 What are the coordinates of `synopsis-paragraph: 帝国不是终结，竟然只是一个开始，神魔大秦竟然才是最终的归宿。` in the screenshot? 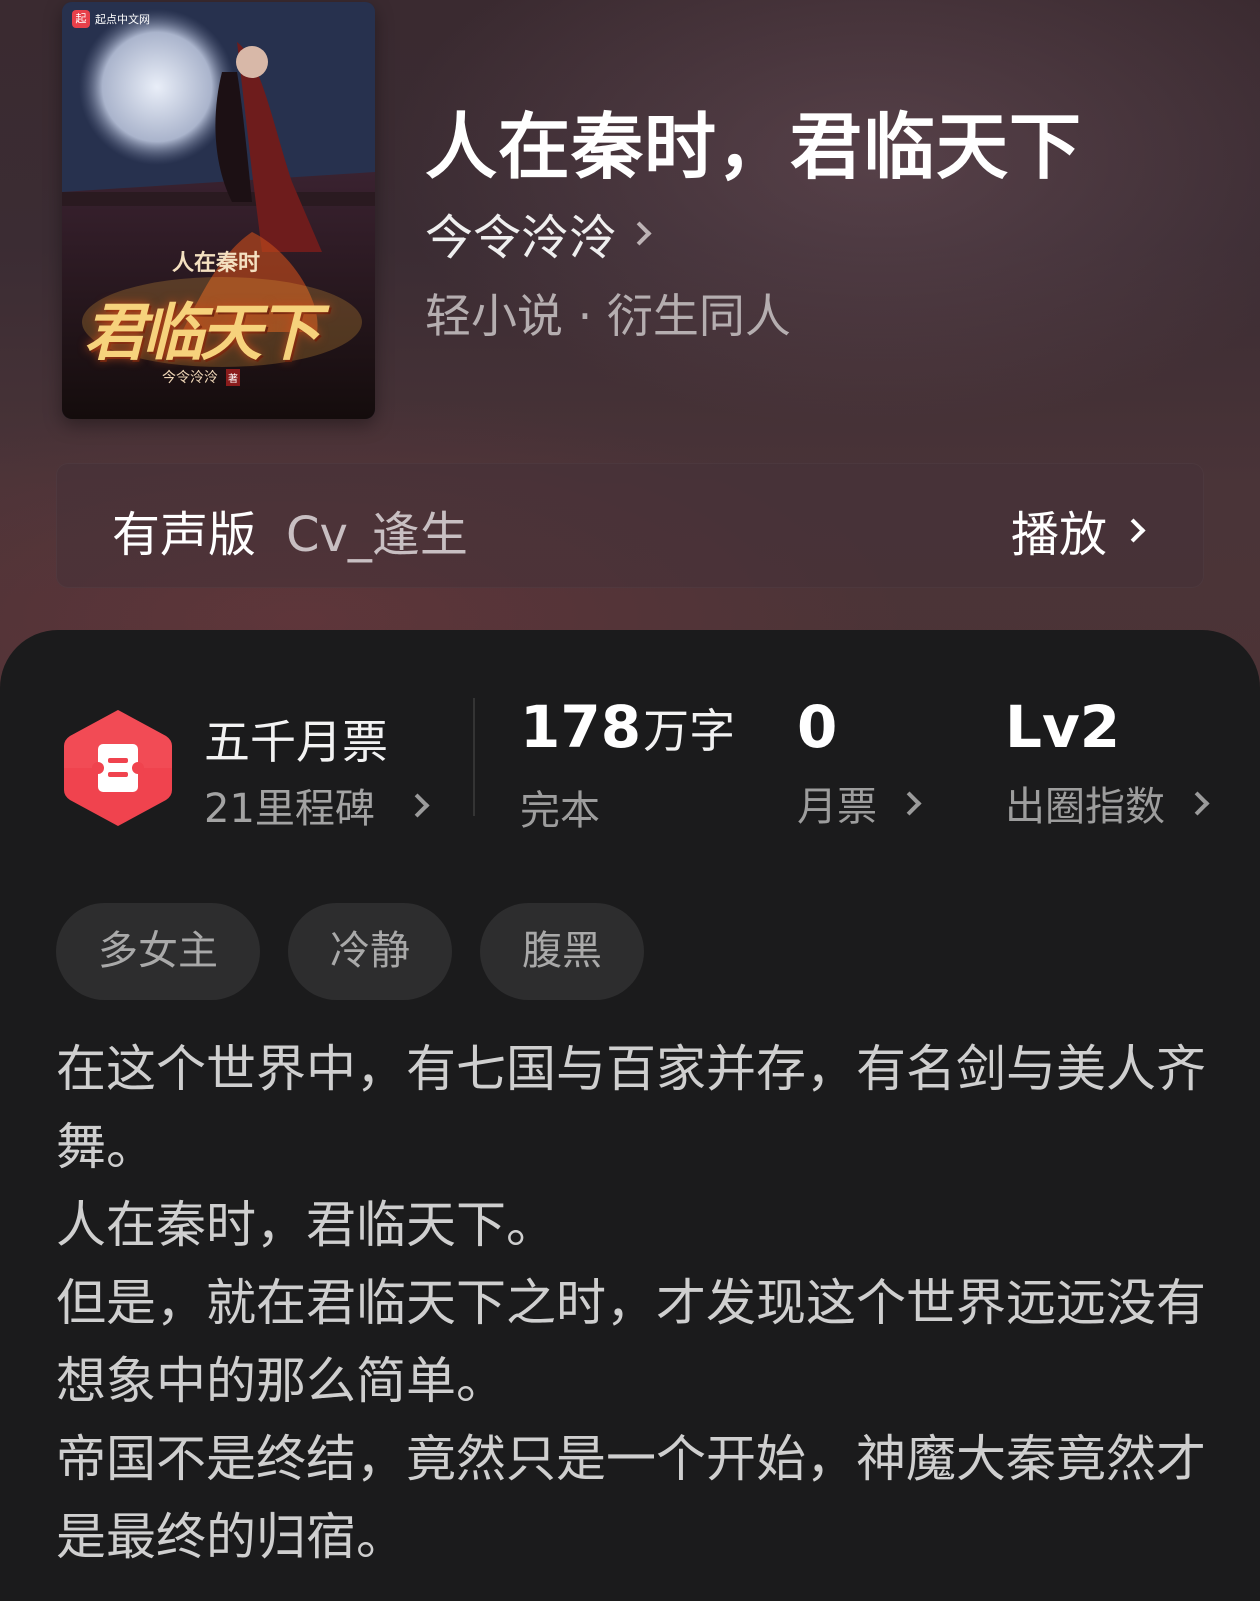 It's located at (631, 1498).